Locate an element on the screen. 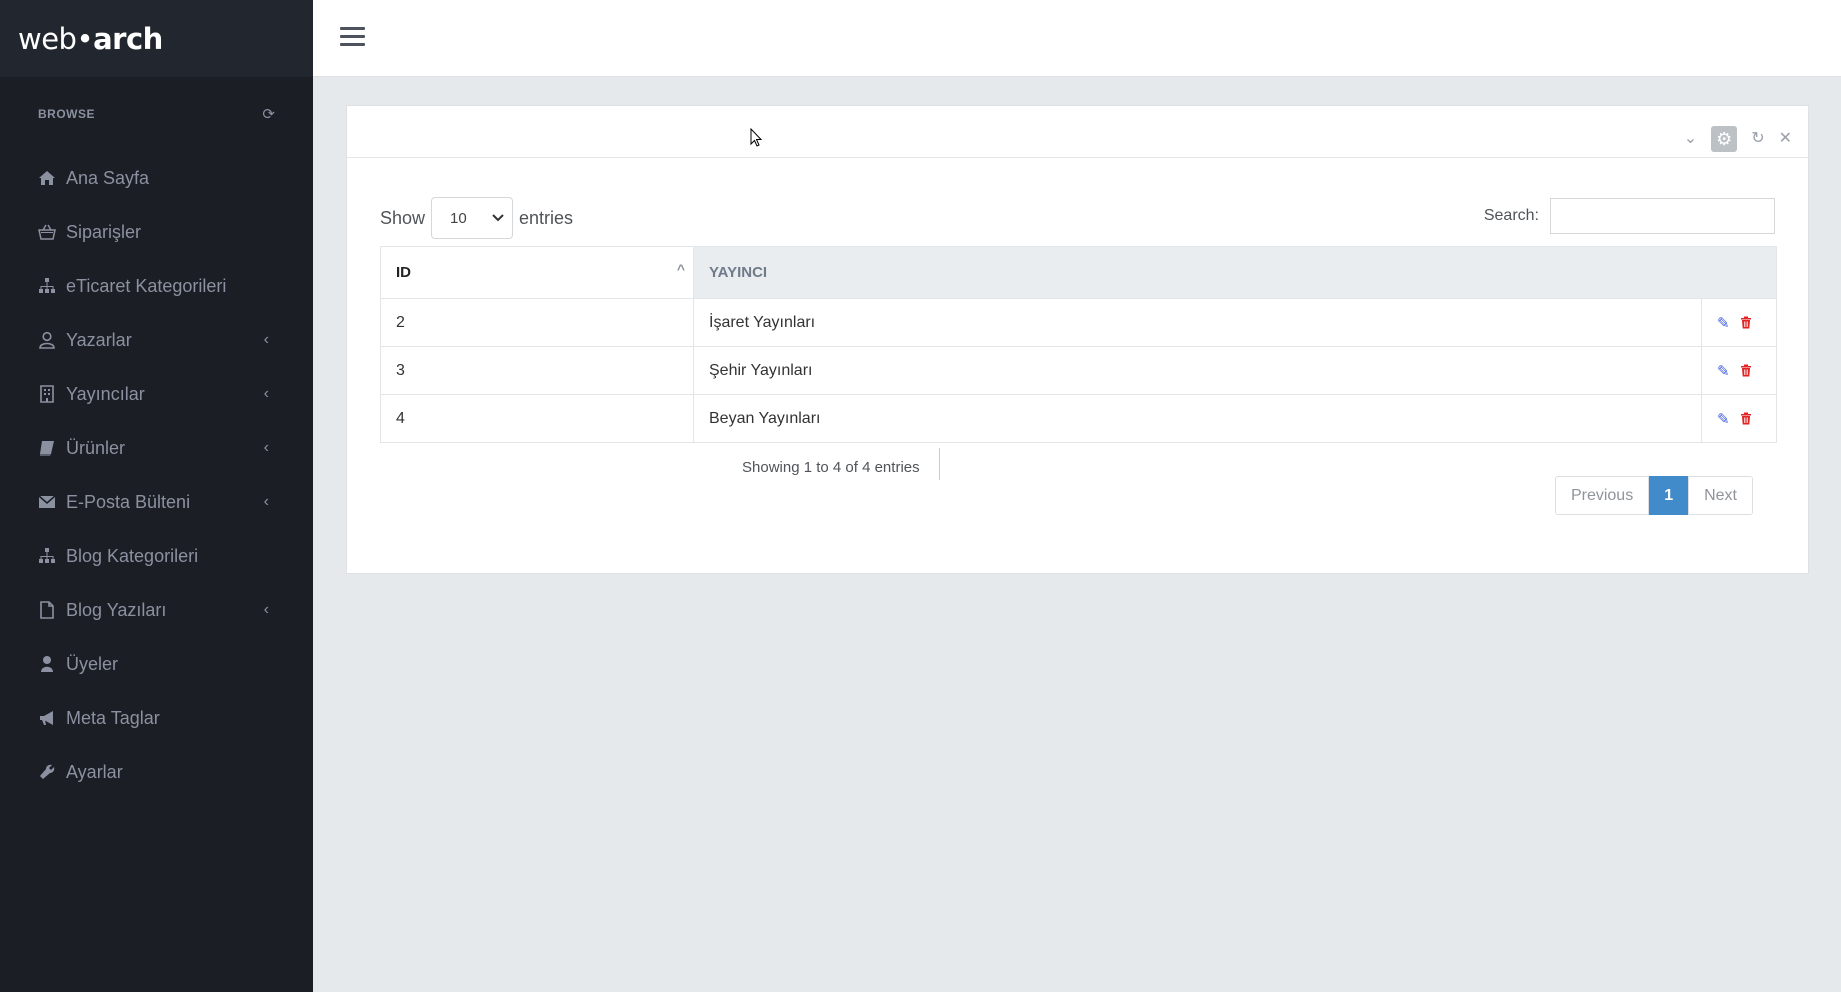 This screenshot has height=992, width=1841. sidebar-item-label: Üyeler is located at coordinates (92, 663).